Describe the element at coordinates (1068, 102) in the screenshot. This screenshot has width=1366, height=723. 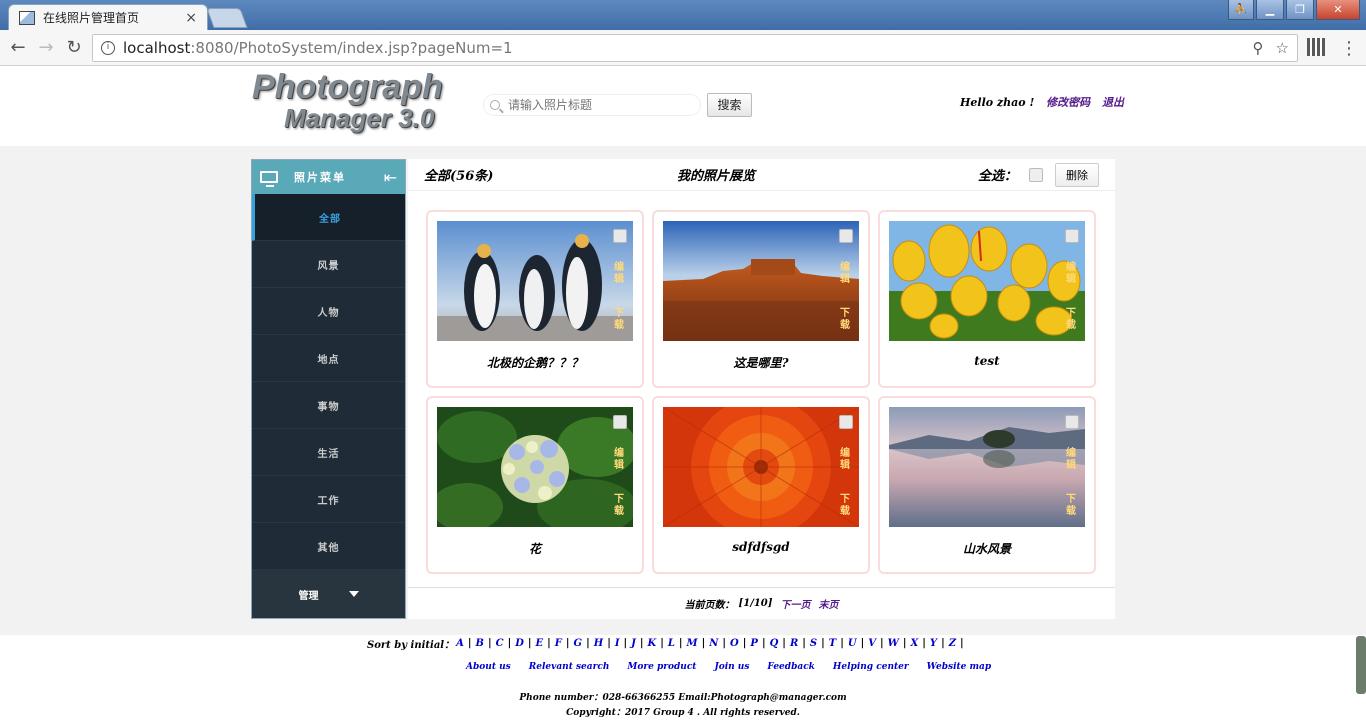
I see `change-password-link: 修改密码` at that location.